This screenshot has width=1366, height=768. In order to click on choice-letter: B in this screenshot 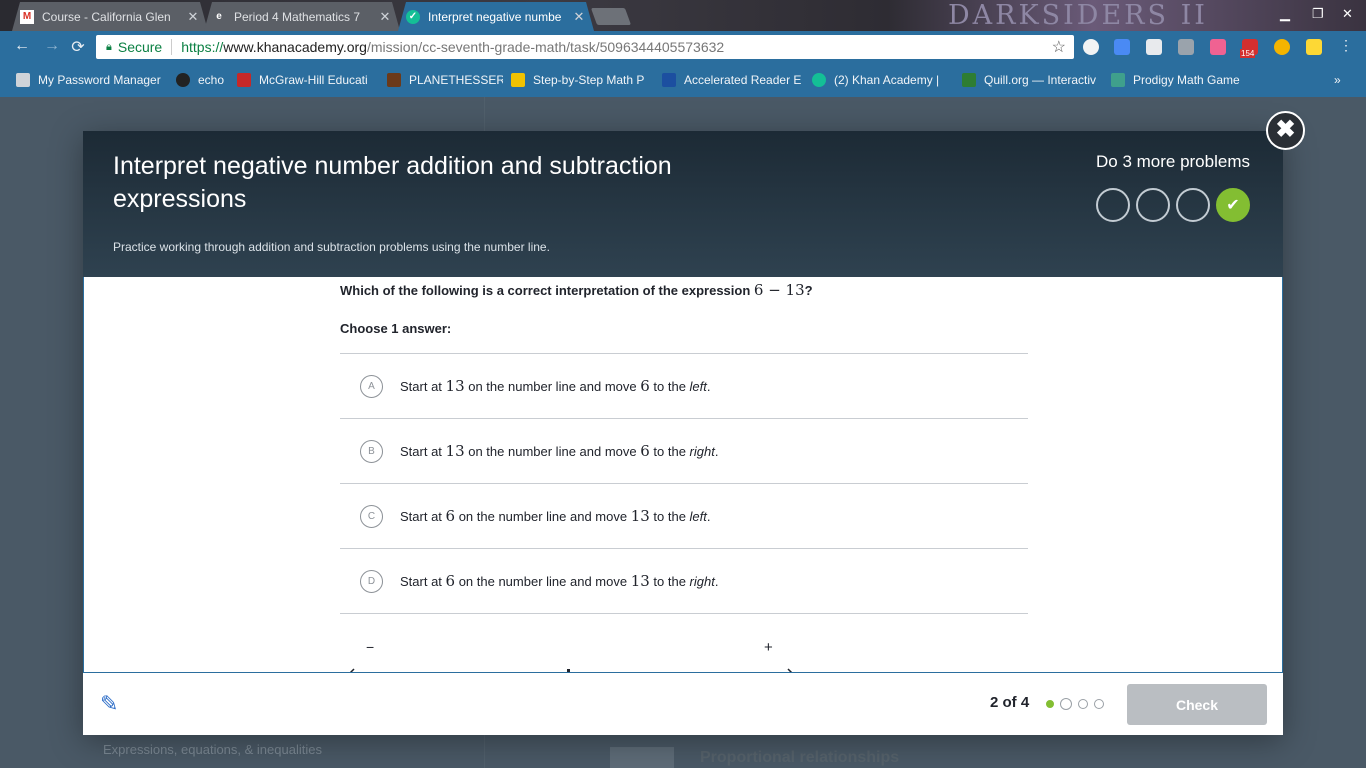, I will do `click(371, 451)`.